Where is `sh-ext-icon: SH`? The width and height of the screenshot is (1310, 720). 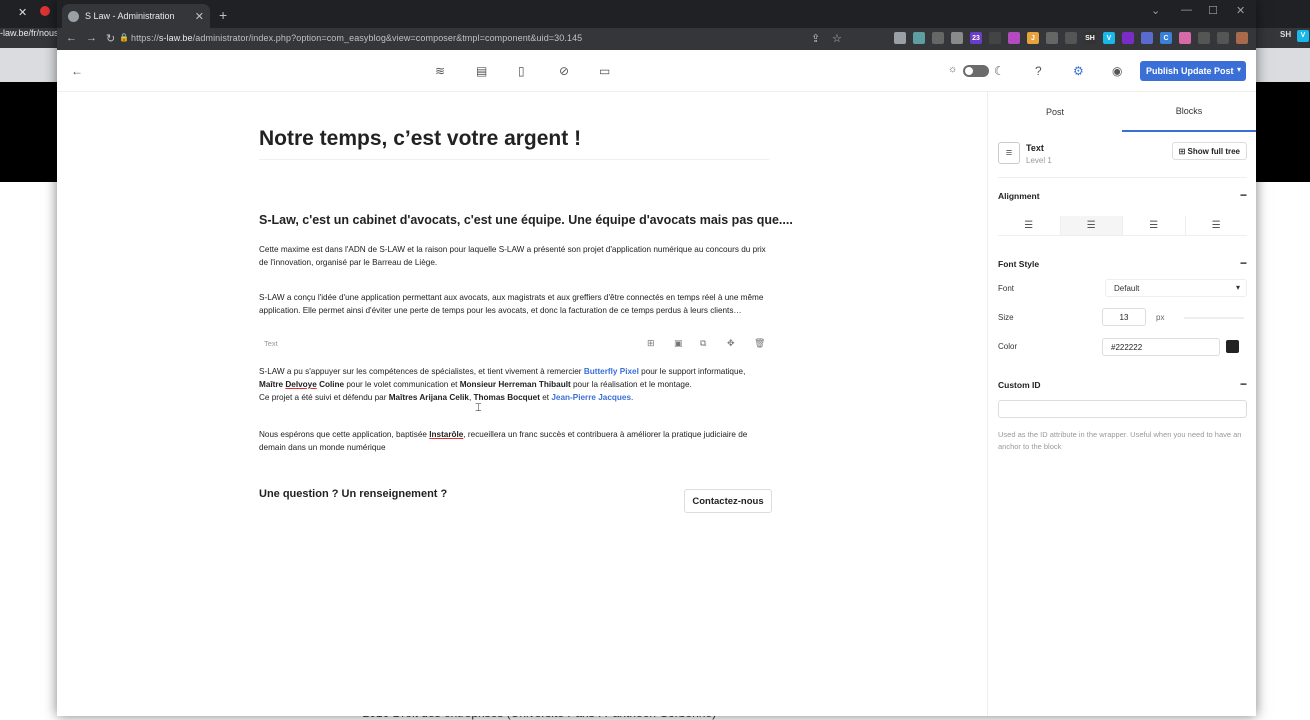
sh-ext-icon: SH is located at coordinates (1090, 38).